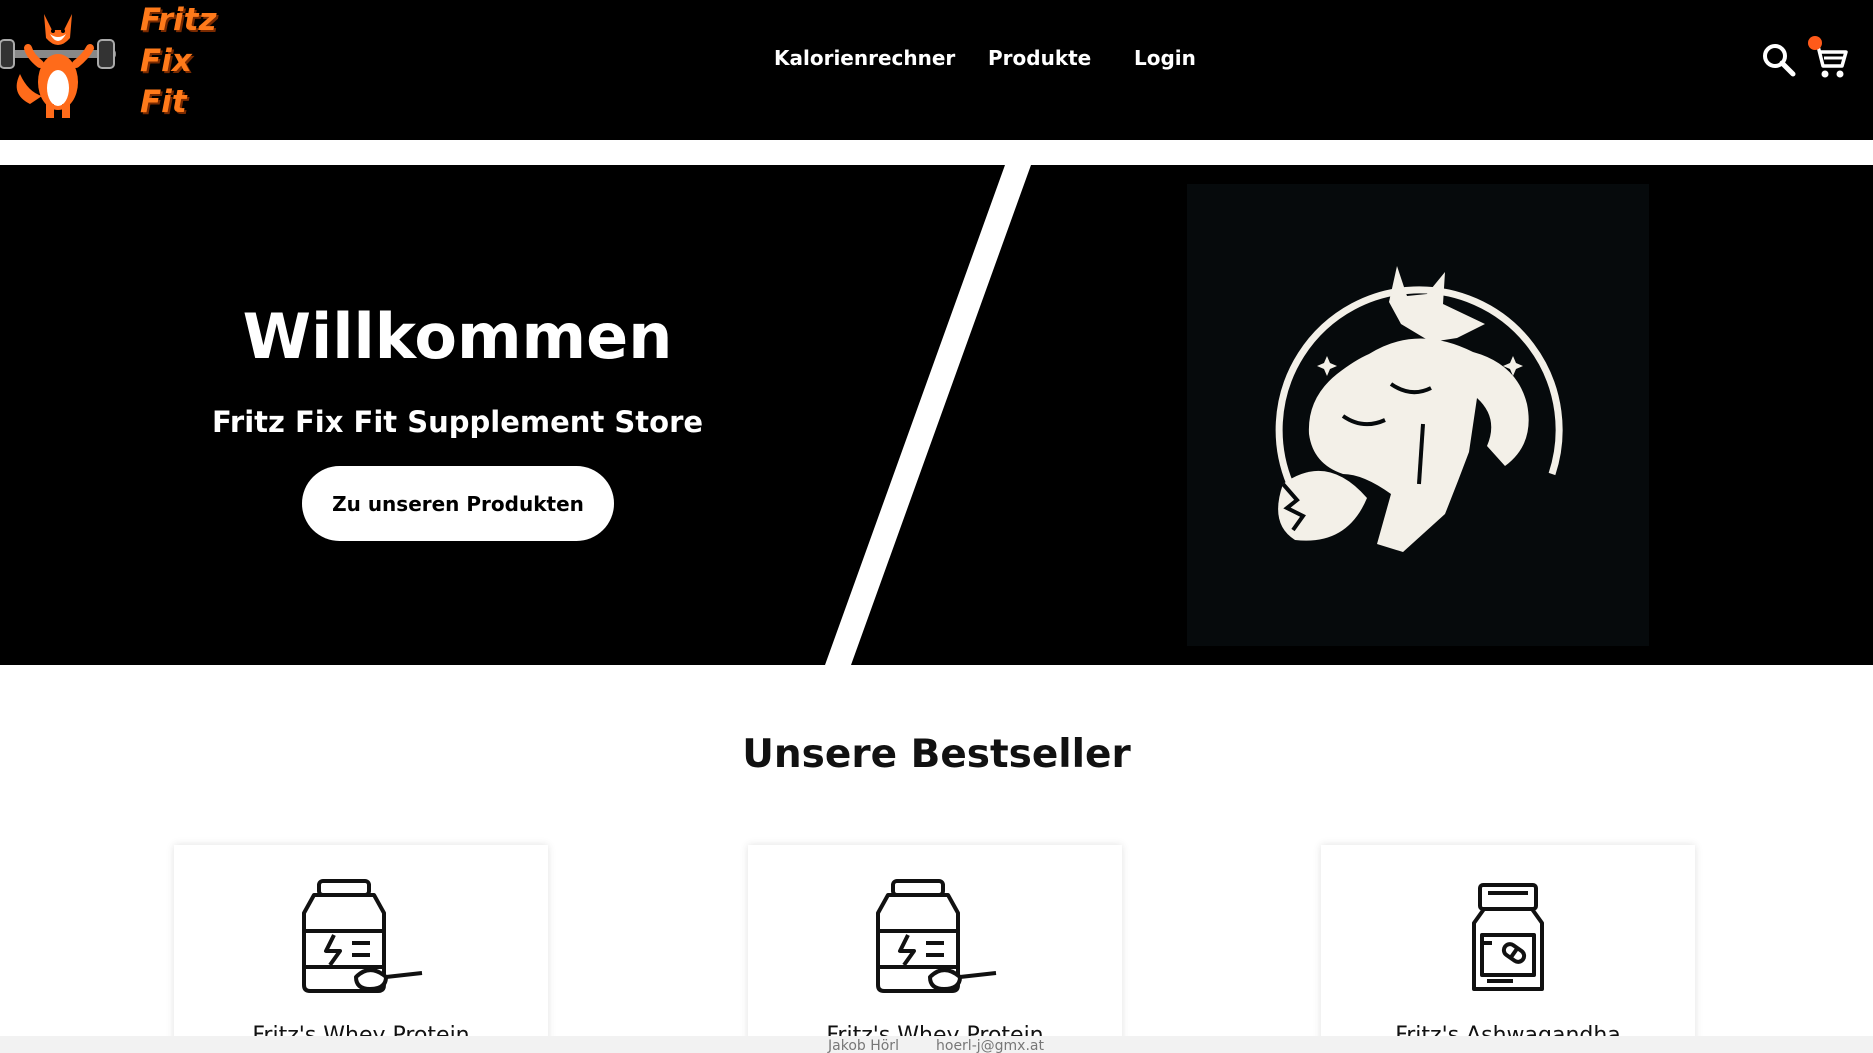 This screenshot has width=1873, height=1053. What do you see at coordinates (1815, 43) in the screenshot?
I see `cart-badge` at bounding box center [1815, 43].